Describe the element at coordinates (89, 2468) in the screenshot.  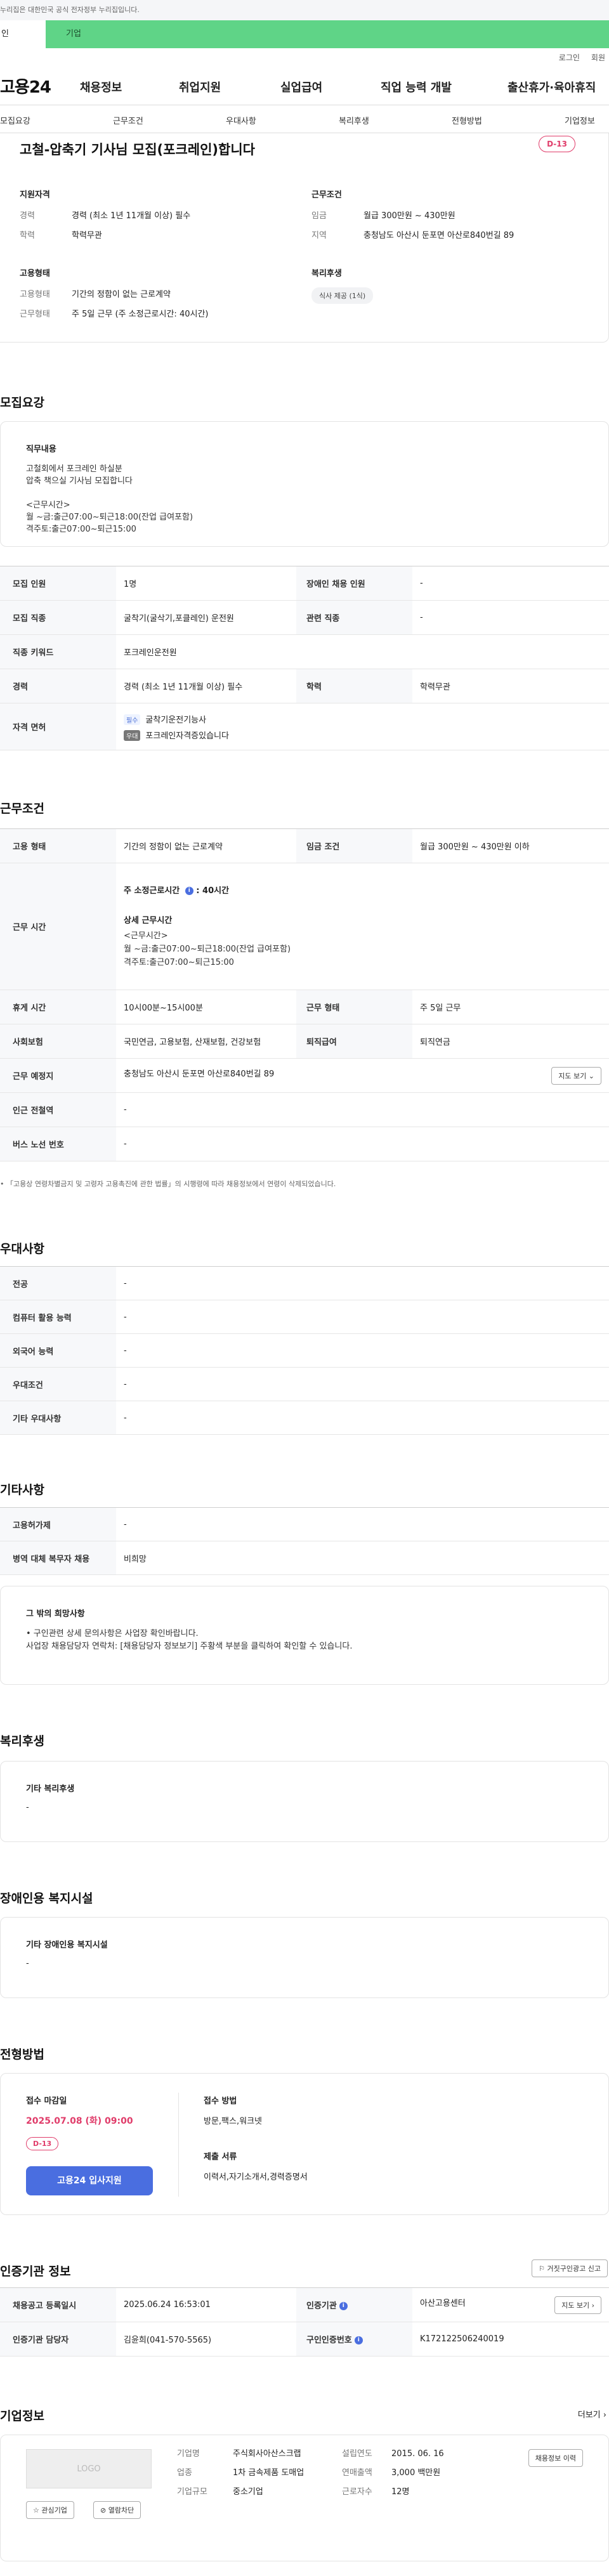
I see `company-logo-placeholder: LOGO` at that location.